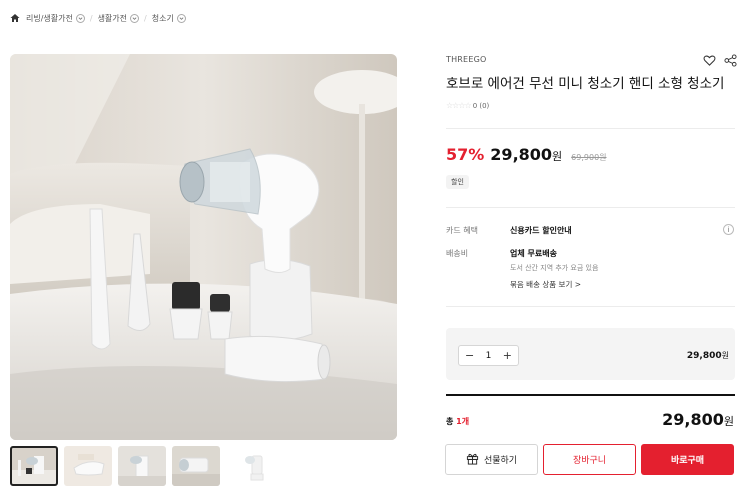 The image size is (743, 488). Describe the element at coordinates (481, 105) in the screenshot. I see `rating-count: 0 (0)` at that location.